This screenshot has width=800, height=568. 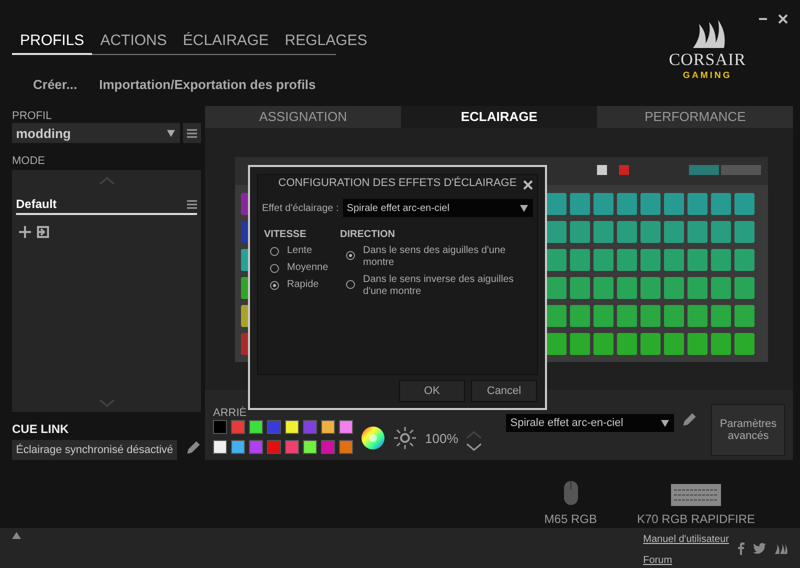 What do you see at coordinates (759, 548) in the screenshot?
I see `twitter-icon` at bounding box center [759, 548].